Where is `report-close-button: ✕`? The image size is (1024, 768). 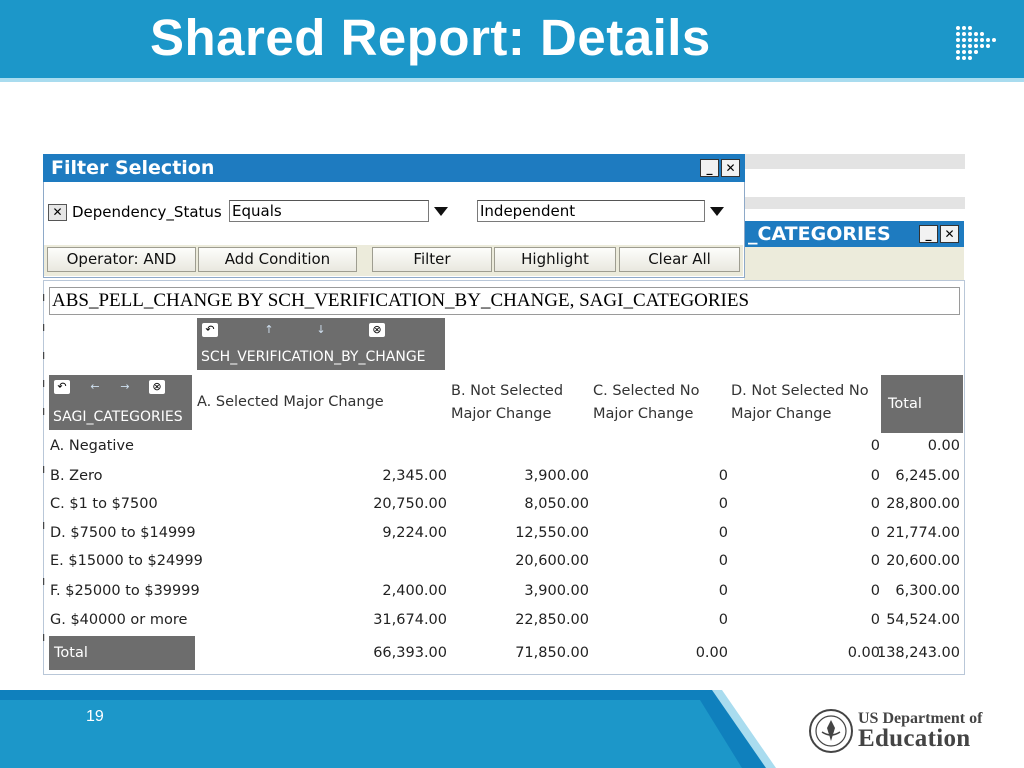
report-close-button: ✕ is located at coordinates (949, 234).